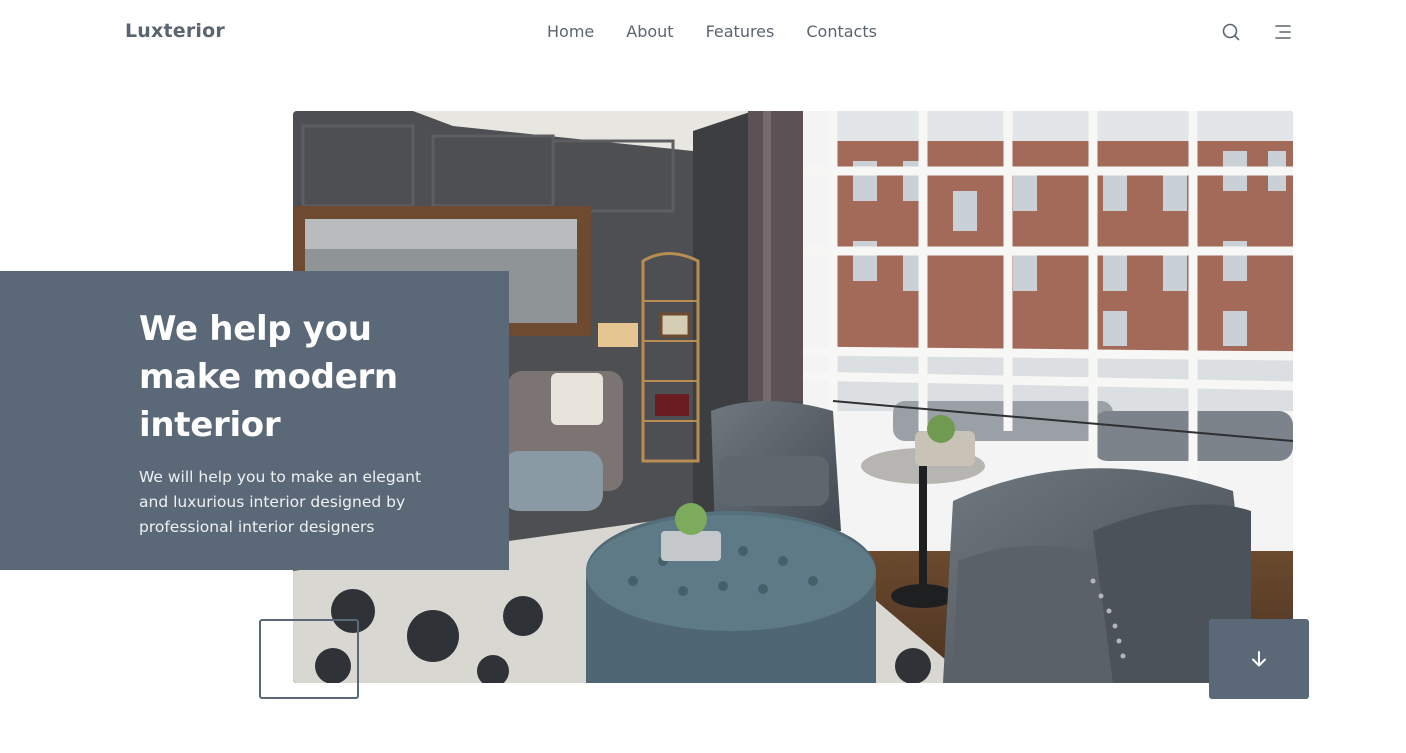 This screenshot has height=753, width=1406. I want to click on search-icon, so click(1231, 32).